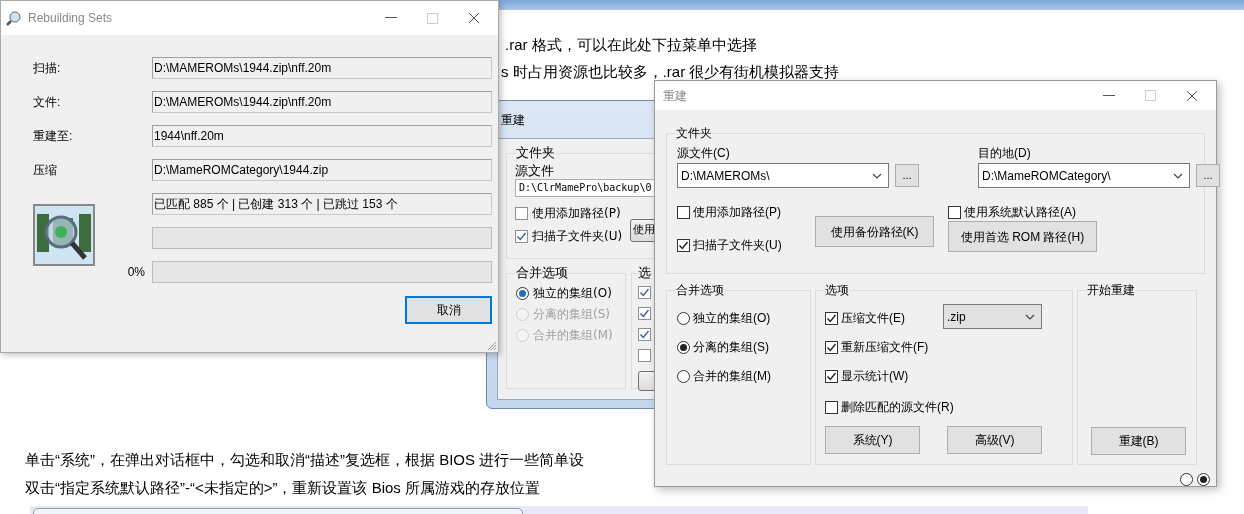 The height and width of the screenshot is (514, 1244). I want to click on cancel-button: 取消, so click(448, 310).